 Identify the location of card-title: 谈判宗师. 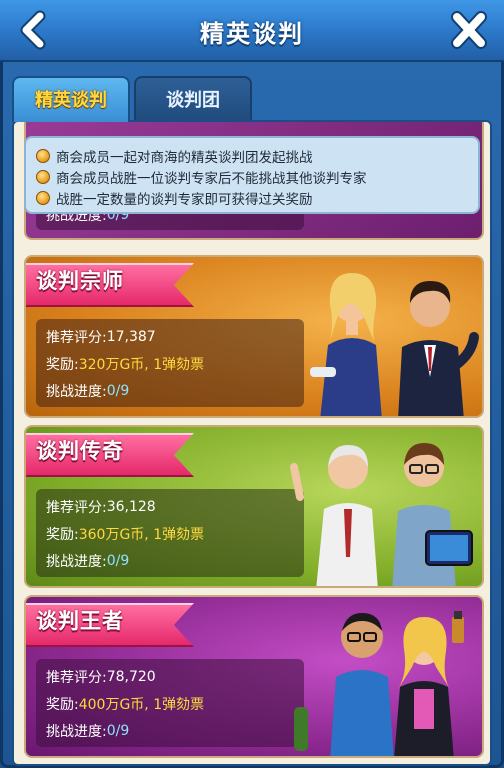
(80, 281).